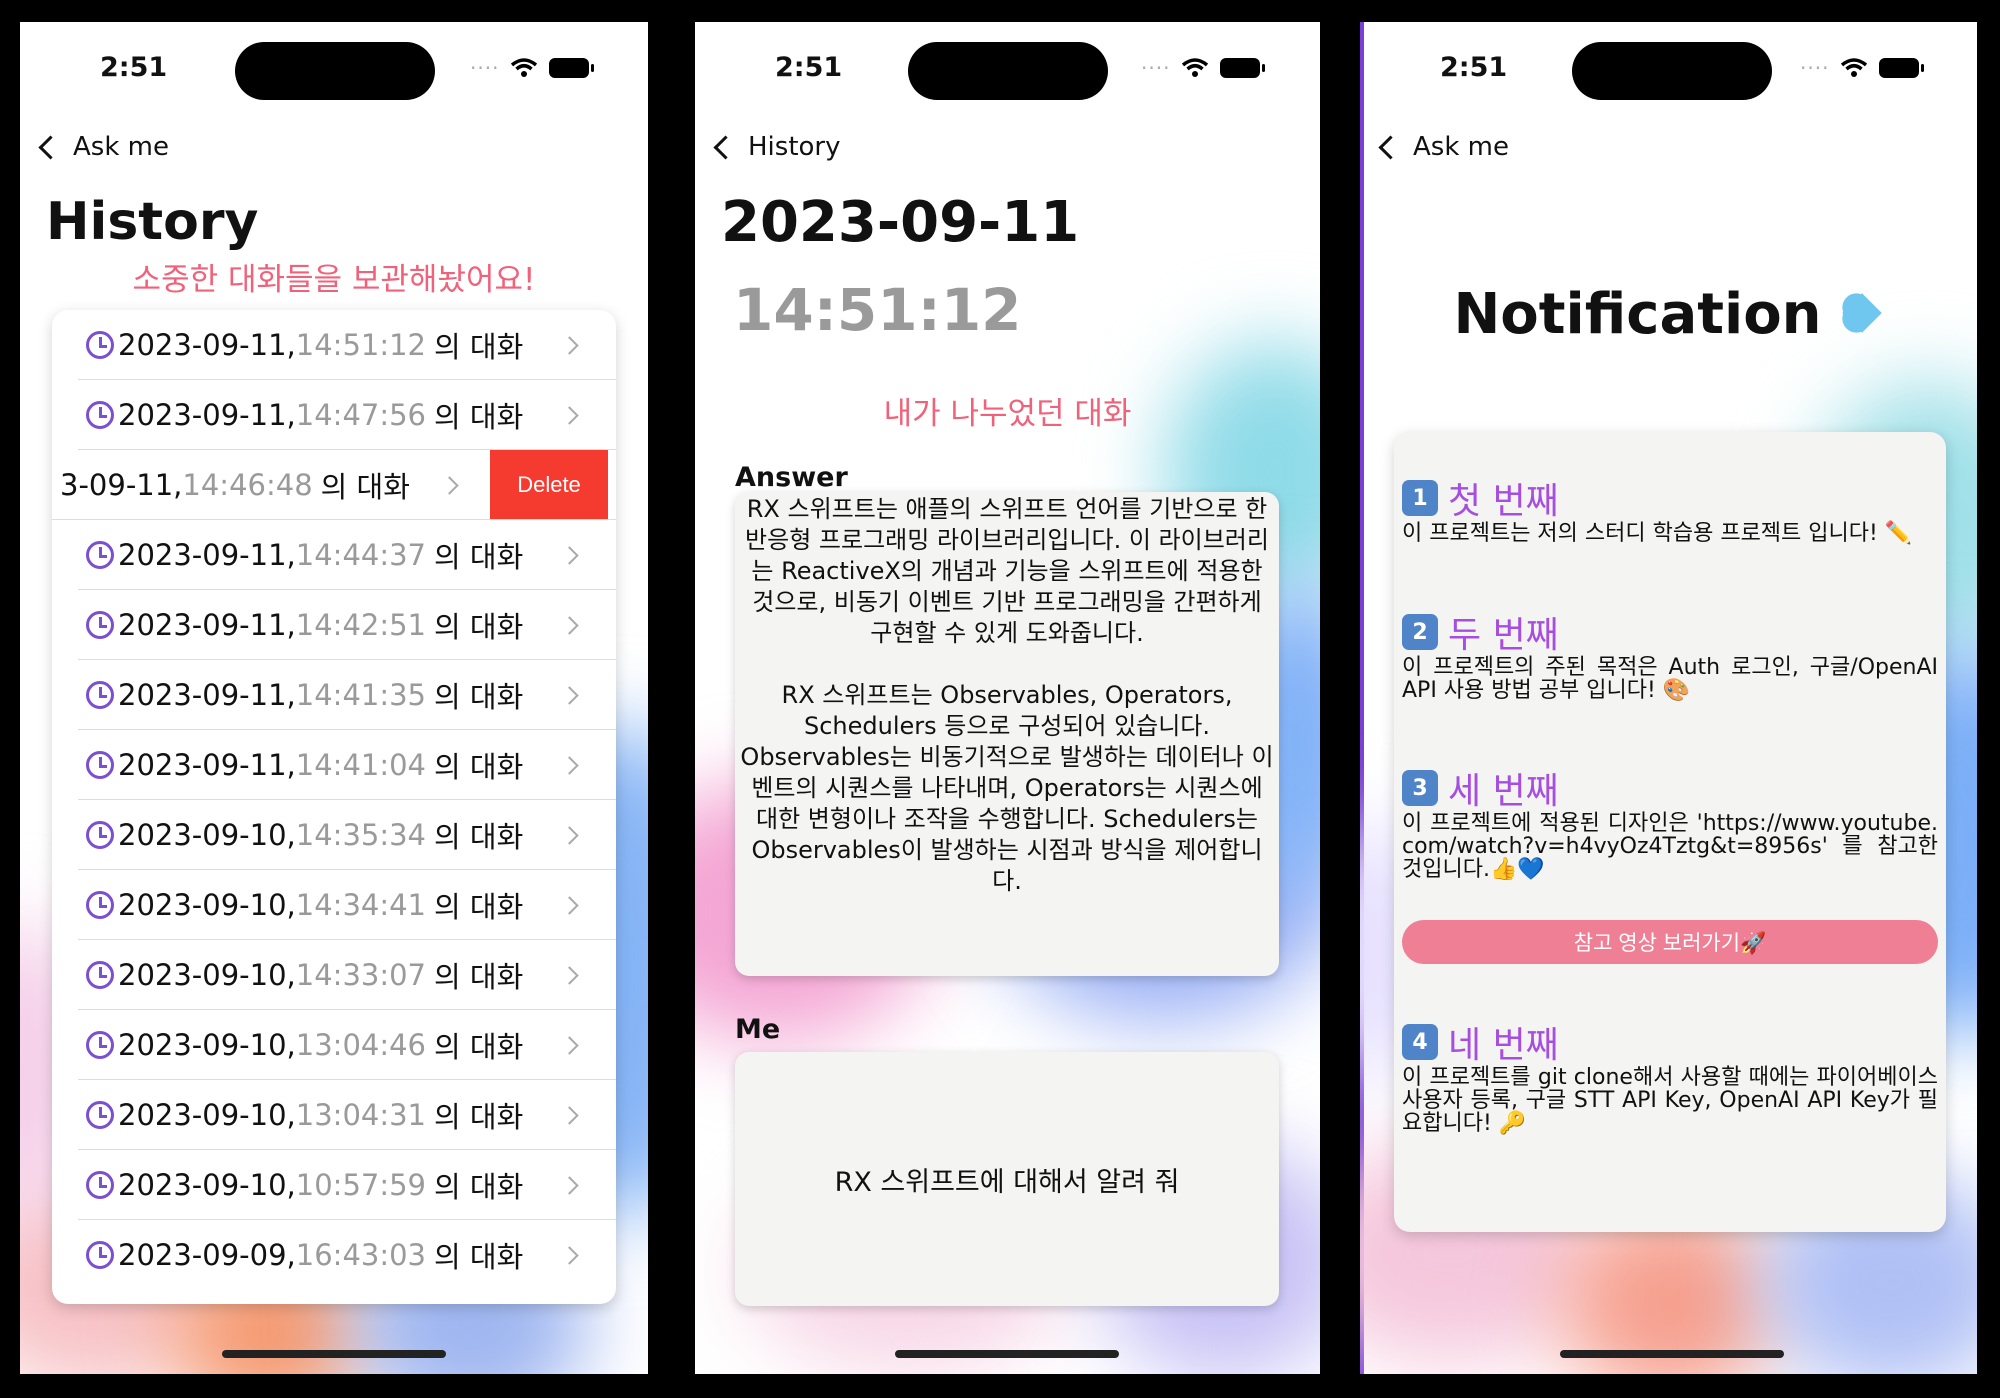 This screenshot has height=1398, width=2000. What do you see at coordinates (361, 765) in the screenshot?
I see `row-time: 14:41:04` at bounding box center [361, 765].